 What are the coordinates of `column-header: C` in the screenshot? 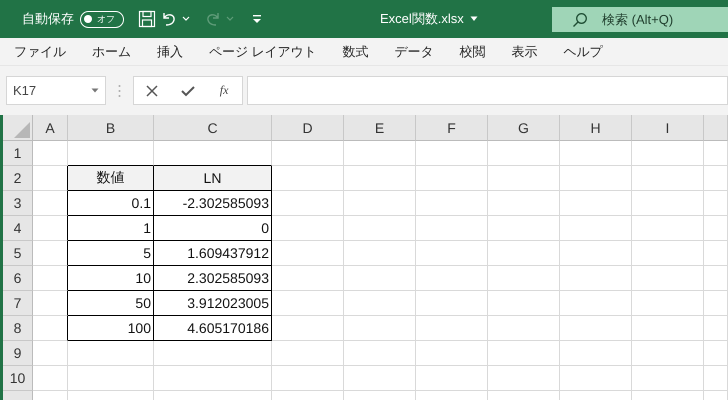 It's located at (213, 128).